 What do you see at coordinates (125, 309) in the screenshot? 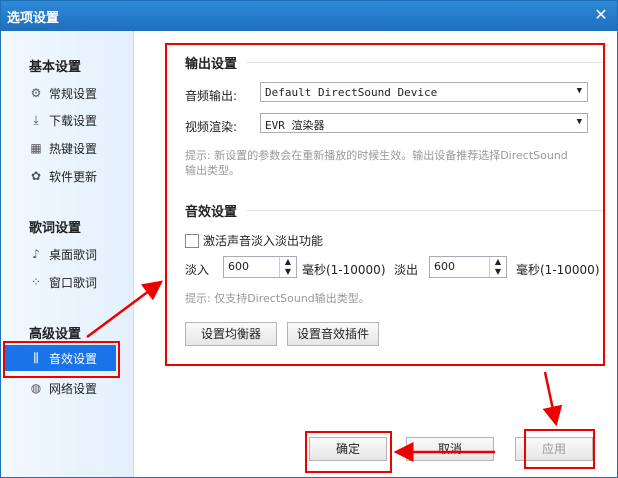
I see `annotation-arrow-to-panel` at bounding box center [125, 309].